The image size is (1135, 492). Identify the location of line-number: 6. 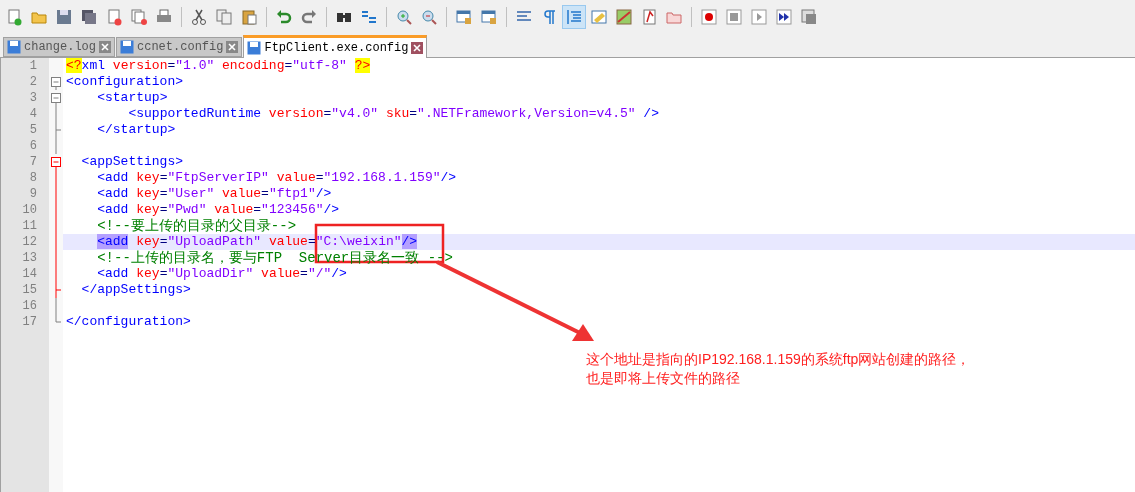
(33, 146).